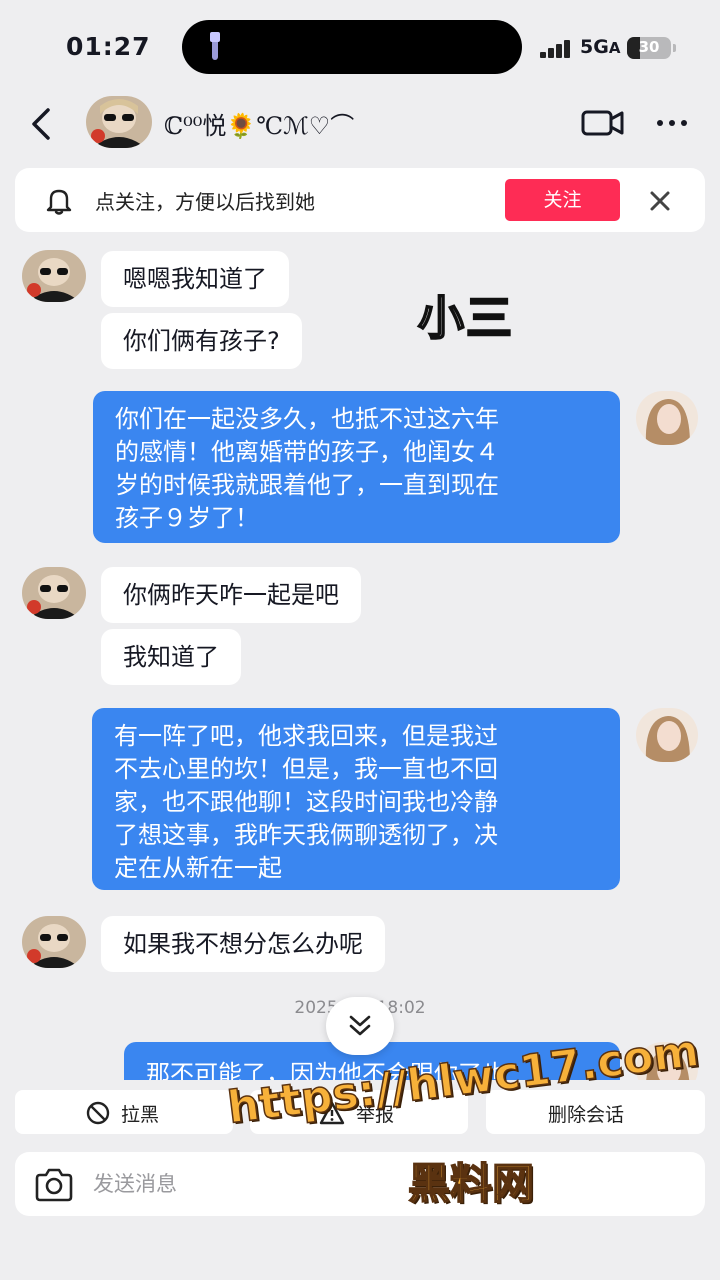  Describe the element at coordinates (231, 595) in the screenshot. I see `message-bubble-incoming: 你俩昨天咋一起是吧` at that location.